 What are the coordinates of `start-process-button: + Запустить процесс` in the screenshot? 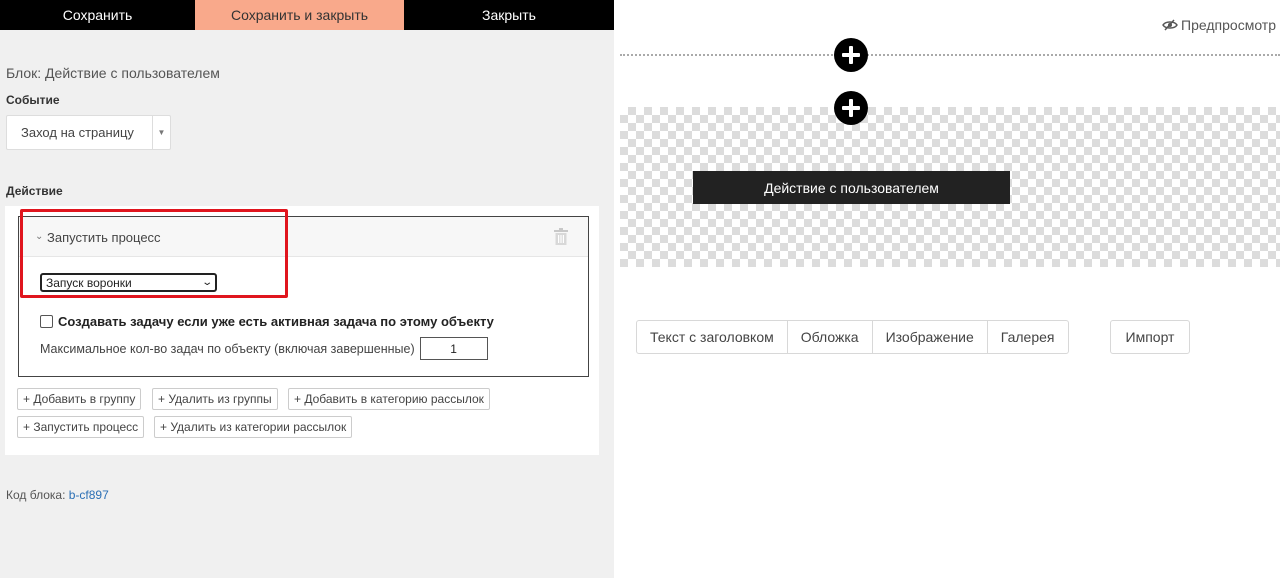 It's located at (81, 427).